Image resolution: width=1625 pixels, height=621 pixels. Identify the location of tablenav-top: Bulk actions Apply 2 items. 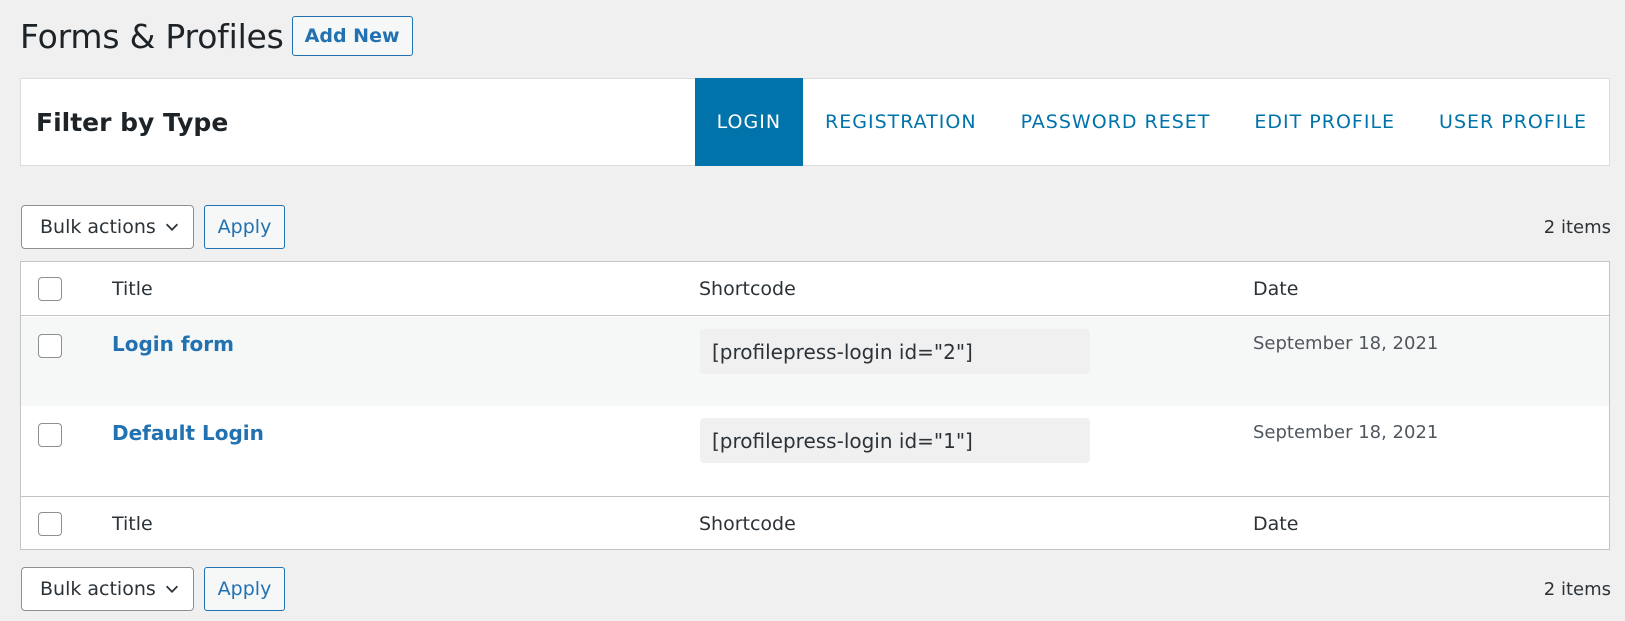
(816, 227).